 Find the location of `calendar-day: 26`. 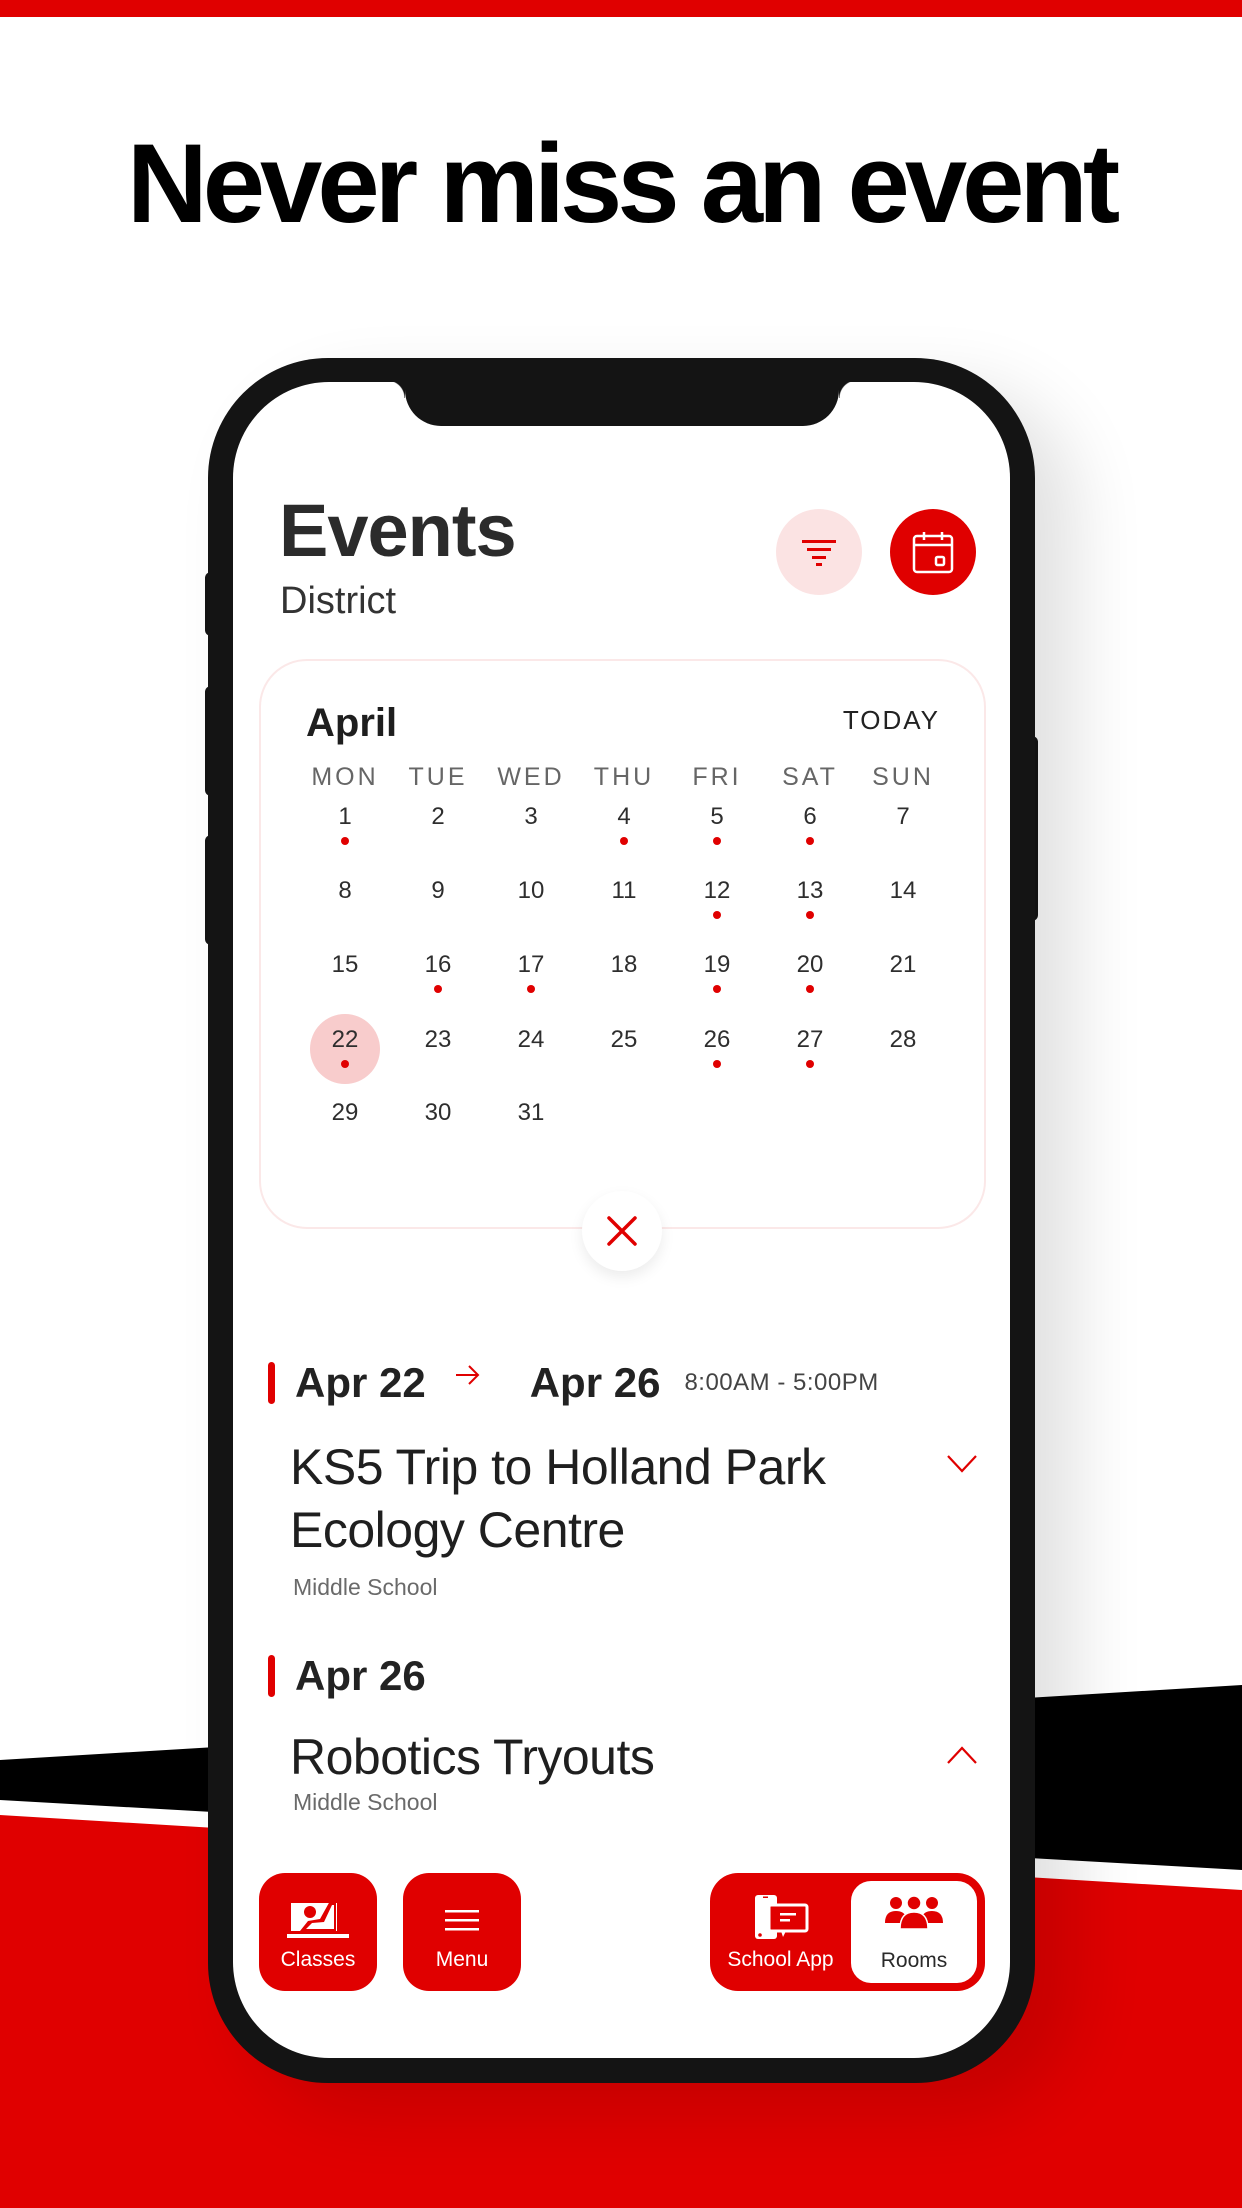

calendar-day: 26 is located at coordinates (717, 1049).